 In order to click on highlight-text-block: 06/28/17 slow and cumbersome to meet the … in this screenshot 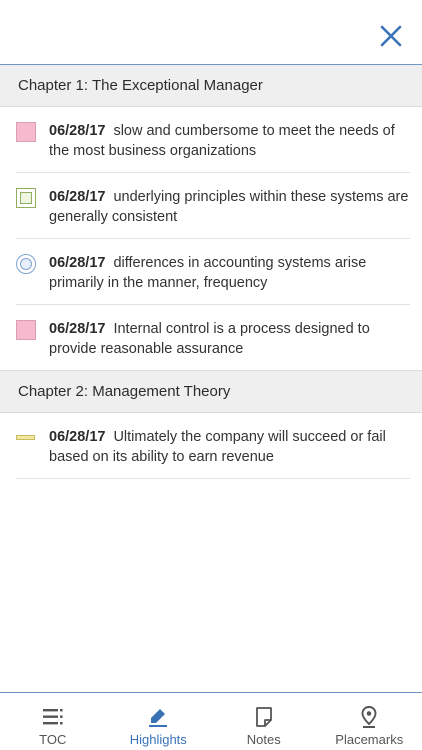, I will do `click(229, 139)`.